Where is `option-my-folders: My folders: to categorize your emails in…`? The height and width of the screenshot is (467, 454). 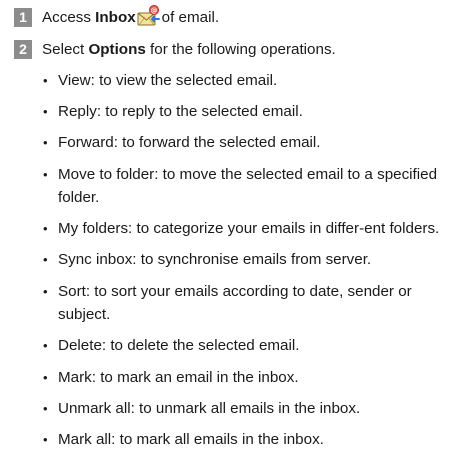 option-my-folders: My folders: to categorize your emails in… is located at coordinates (244, 229).